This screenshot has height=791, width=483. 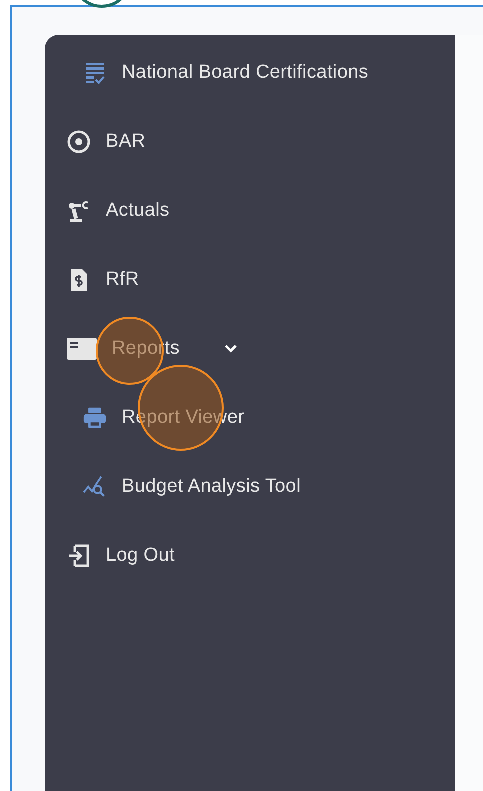 I want to click on sidebar-item: National Board Certifications, so click(x=245, y=72).